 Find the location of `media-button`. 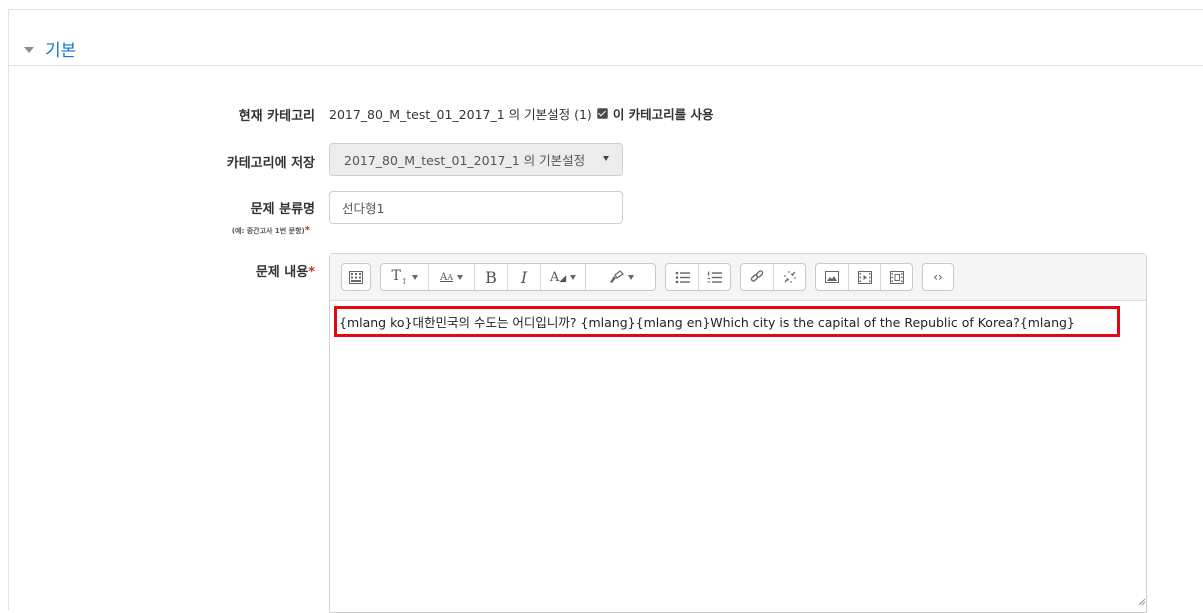

media-button is located at coordinates (865, 277).